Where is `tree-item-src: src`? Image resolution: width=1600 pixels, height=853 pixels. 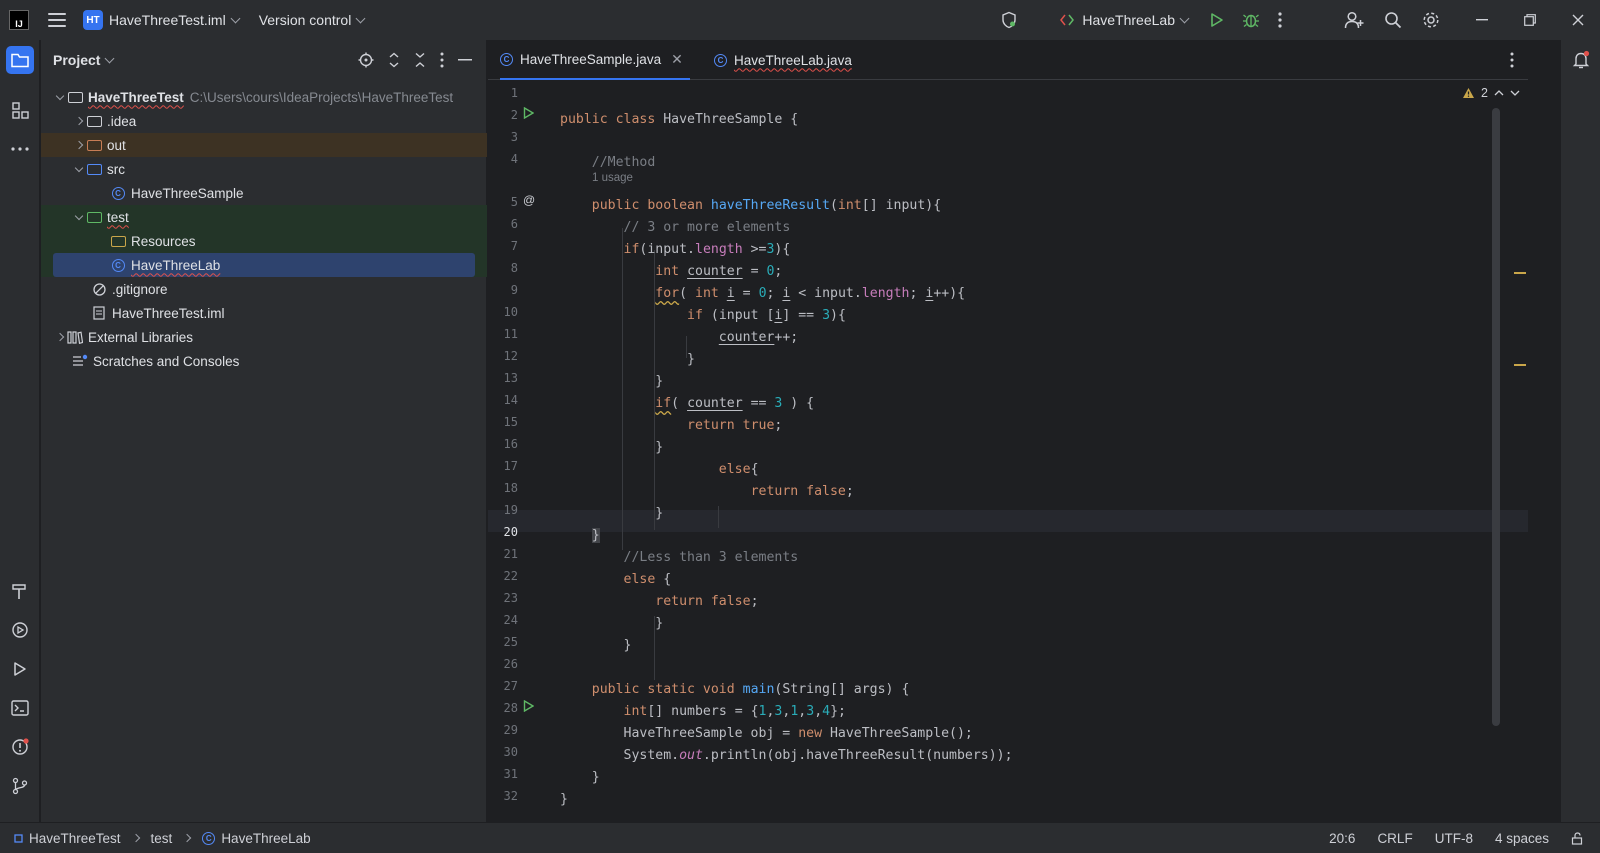
tree-item-src: src is located at coordinates (264, 169).